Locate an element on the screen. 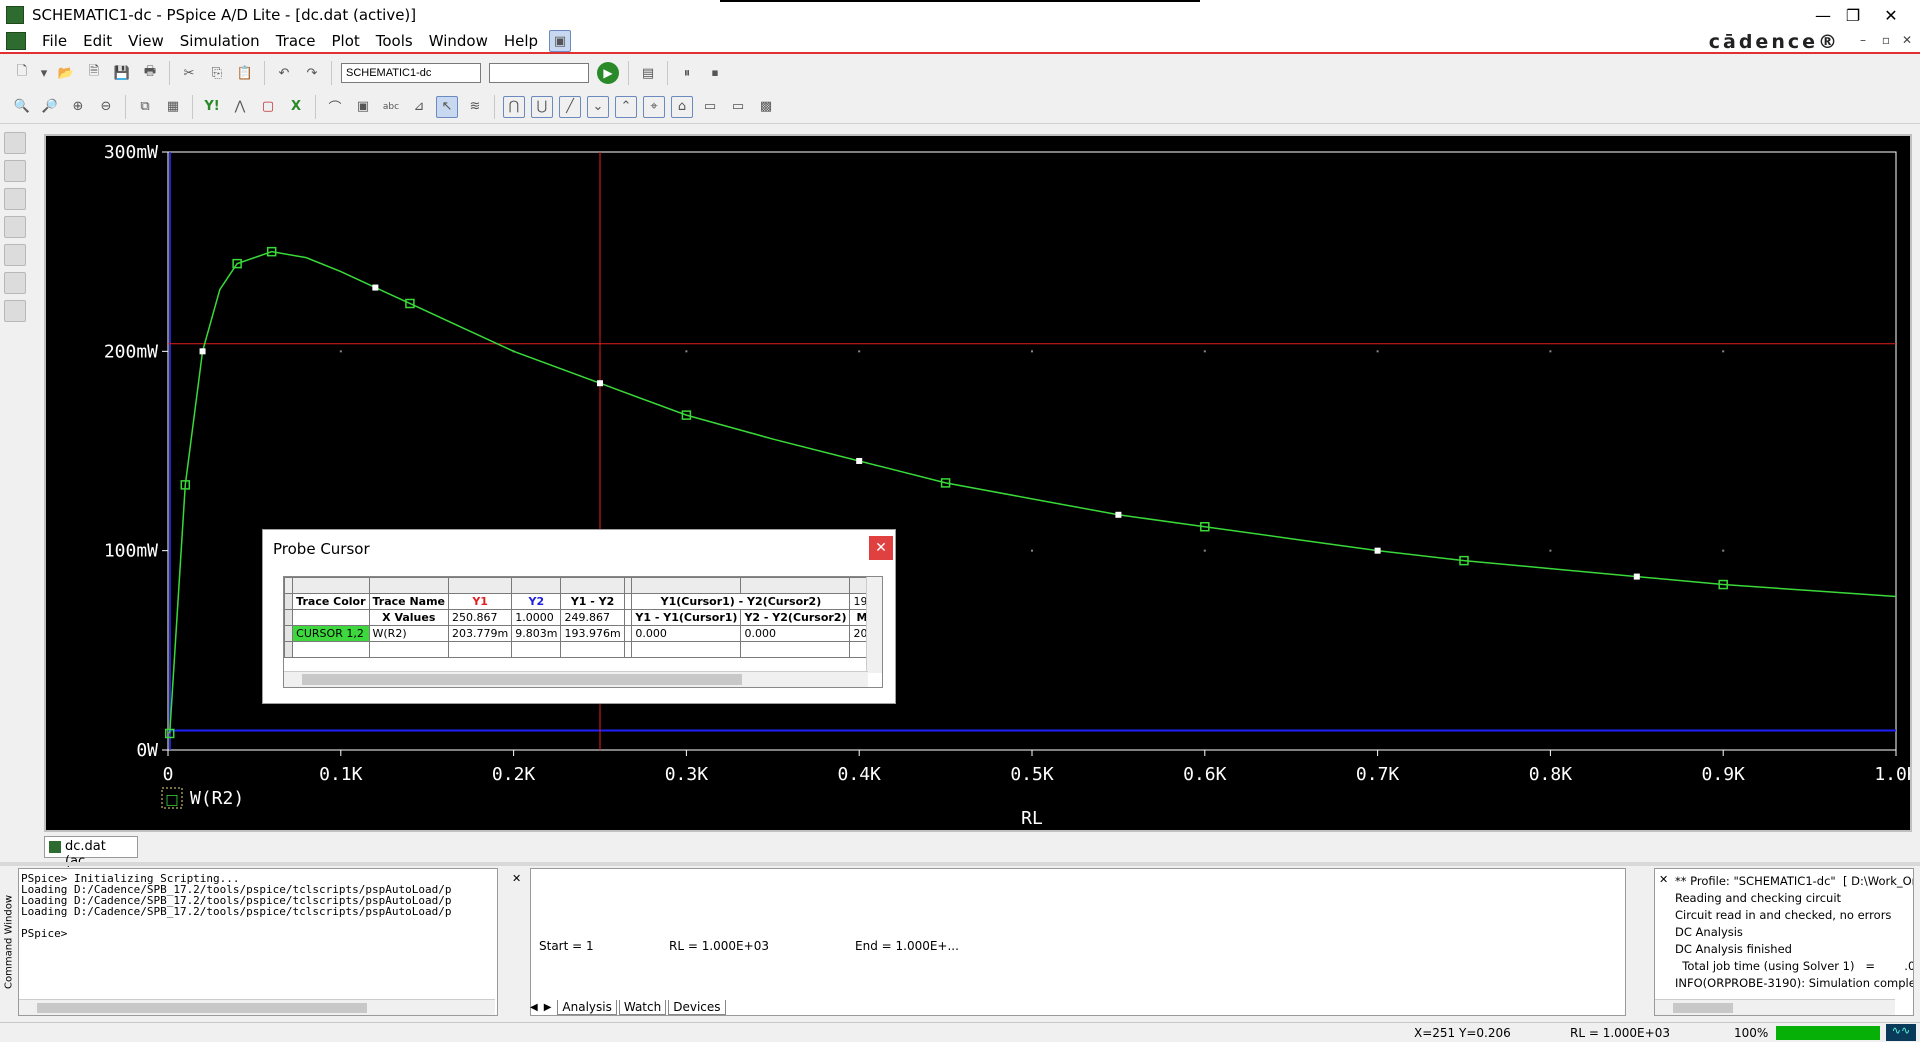 The height and width of the screenshot is (1042, 1920). add-trace-icon: ▢ is located at coordinates (268, 107).